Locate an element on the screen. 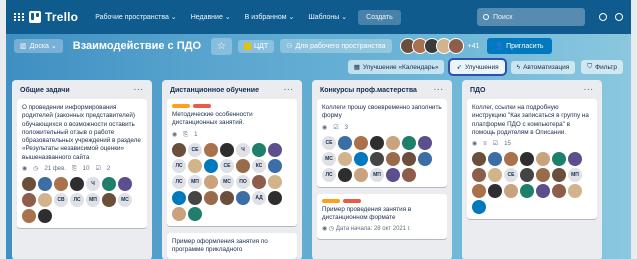 The image size is (637, 259). powerups-button: ➶ Улучшения is located at coordinates (477, 67).